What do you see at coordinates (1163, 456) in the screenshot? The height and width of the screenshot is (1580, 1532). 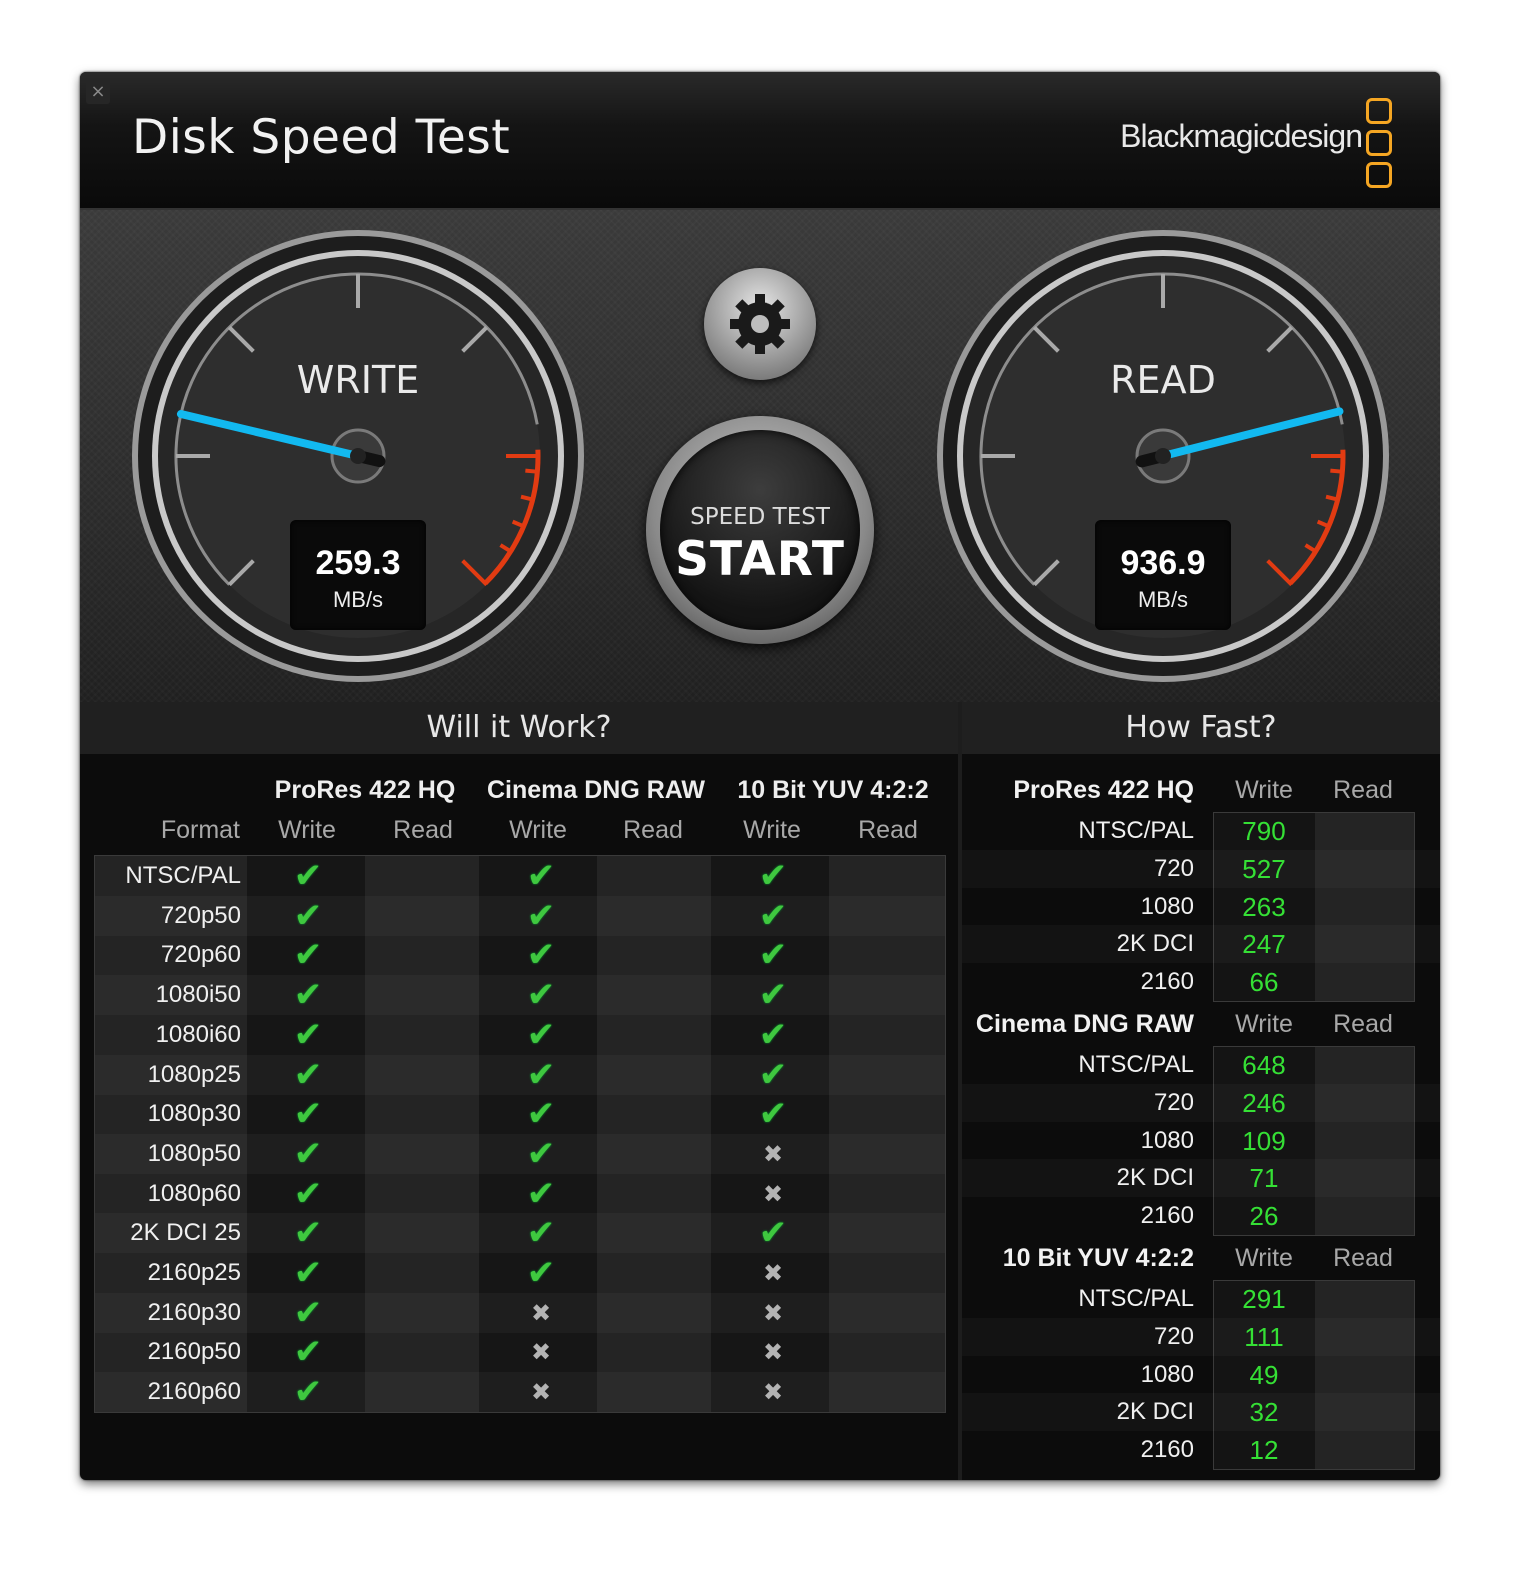 I see `read-gauge: READ 936.9 MB/s` at bounding box center [1163, 456].